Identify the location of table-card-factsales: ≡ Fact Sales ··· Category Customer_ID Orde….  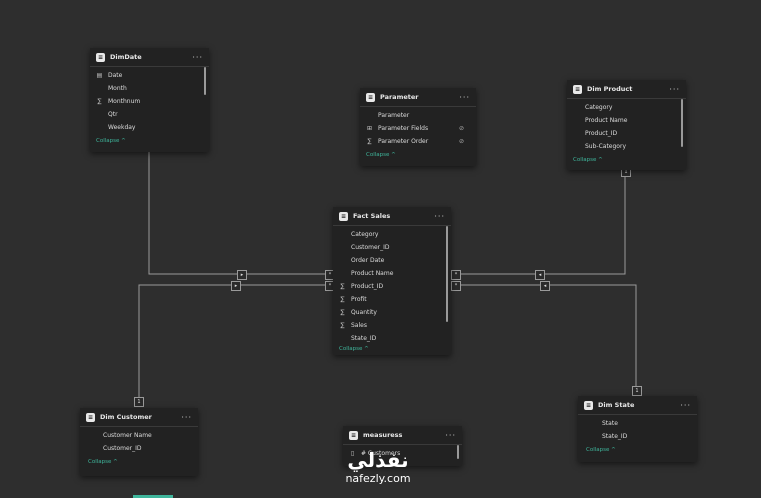
(392, 281).